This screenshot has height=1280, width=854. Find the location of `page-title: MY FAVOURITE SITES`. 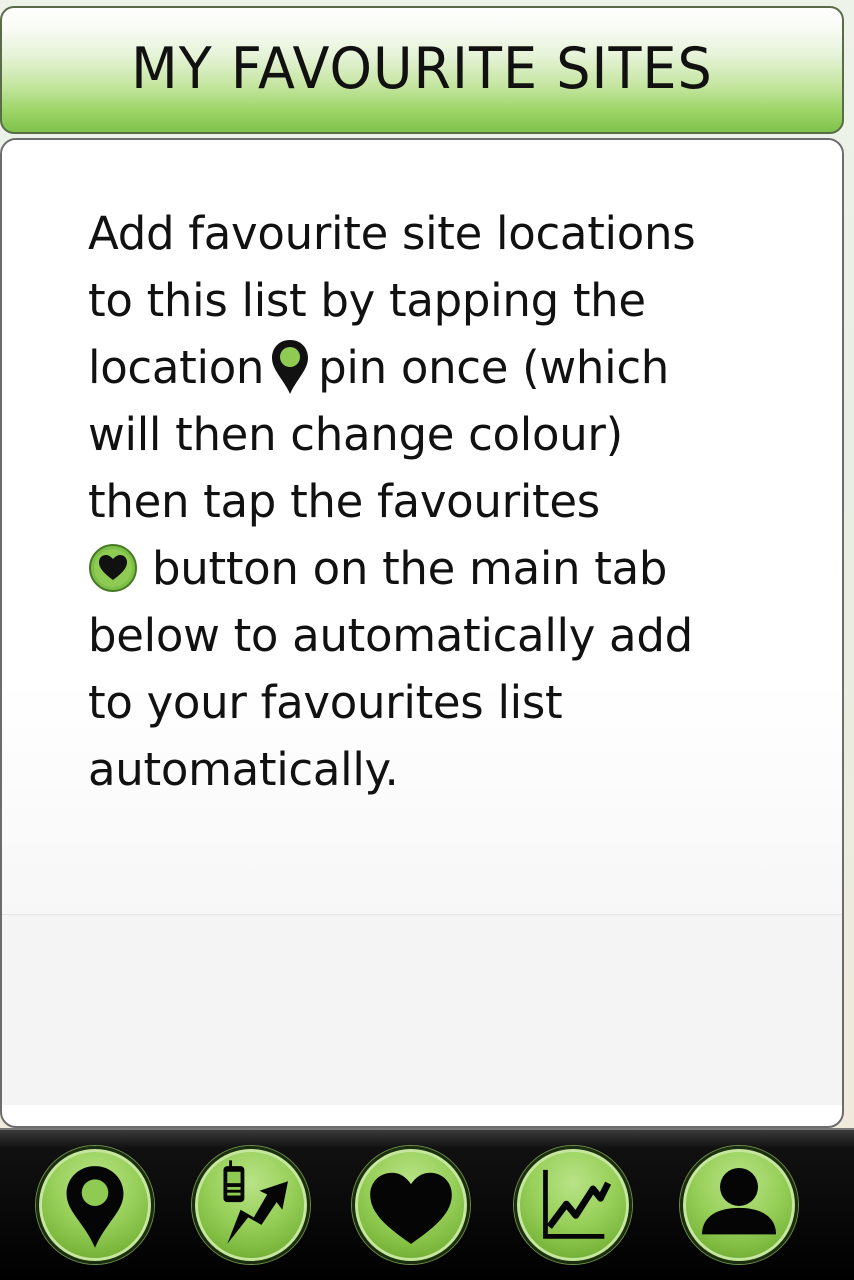

page-title: MY FAVOURITE SITES is located at coordinates (422, 68).